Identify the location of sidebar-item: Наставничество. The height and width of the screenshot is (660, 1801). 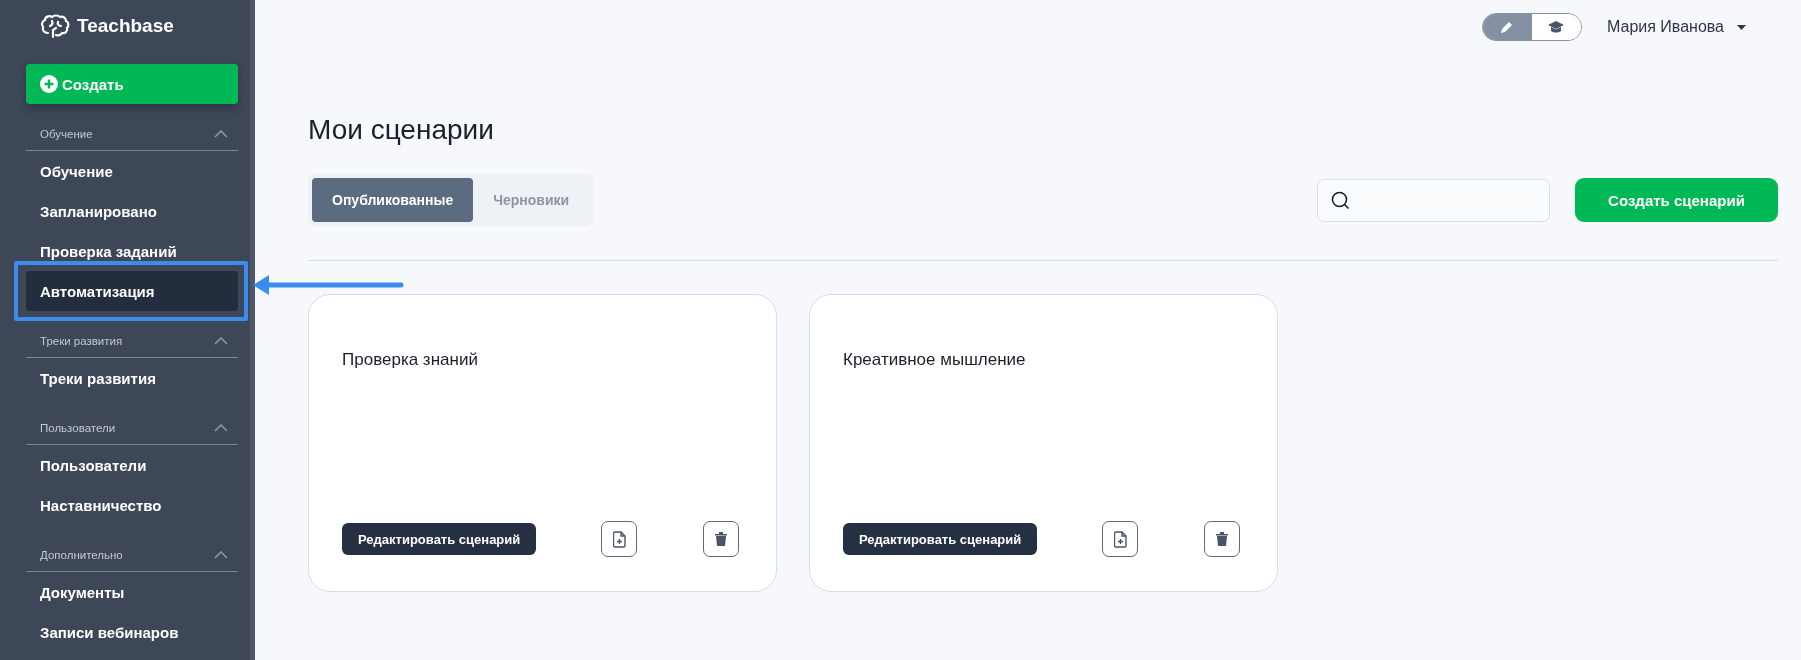
(132, 505).